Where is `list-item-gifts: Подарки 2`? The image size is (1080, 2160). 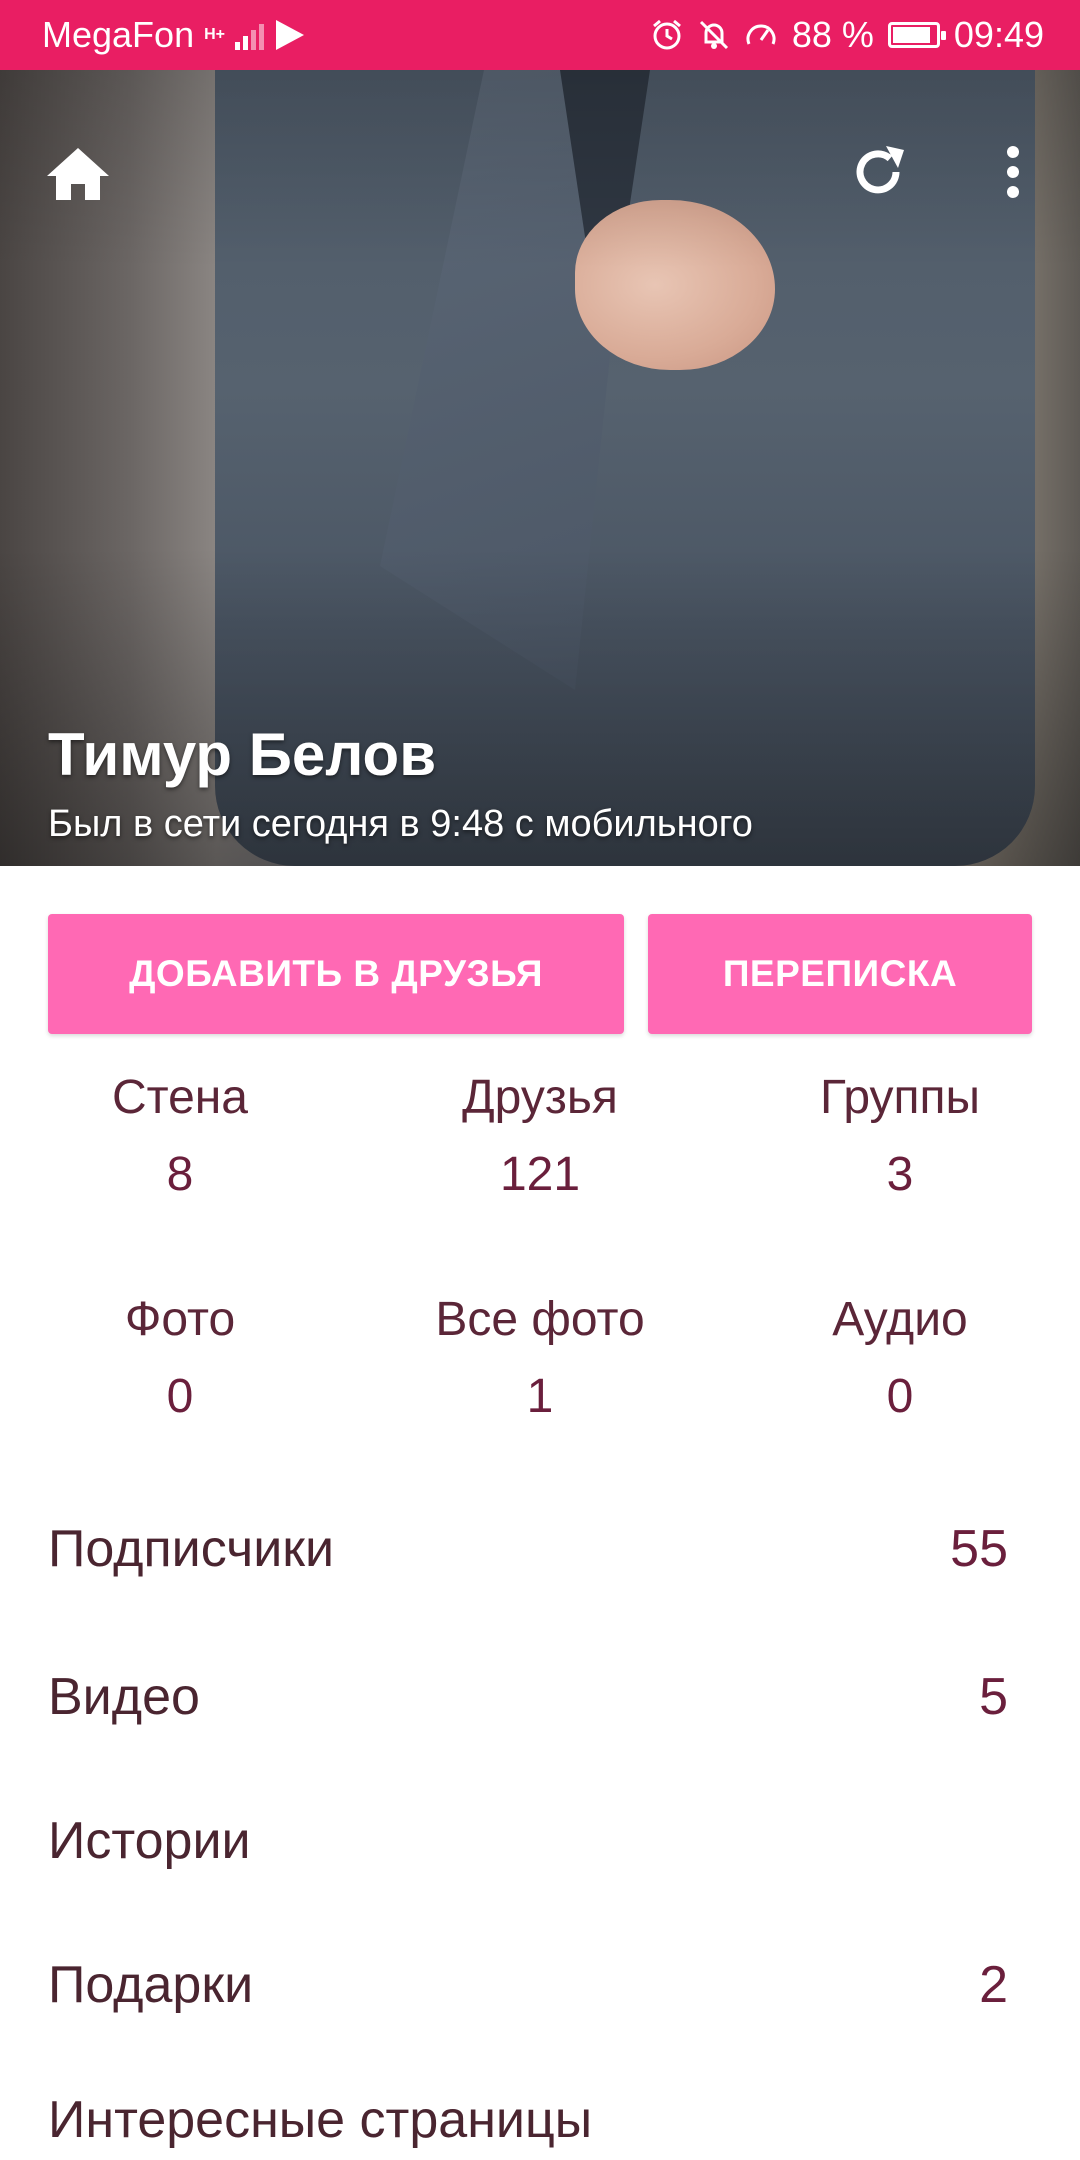
list-item-gifts: Подарки 2 is located at coordinates (528, 1985).